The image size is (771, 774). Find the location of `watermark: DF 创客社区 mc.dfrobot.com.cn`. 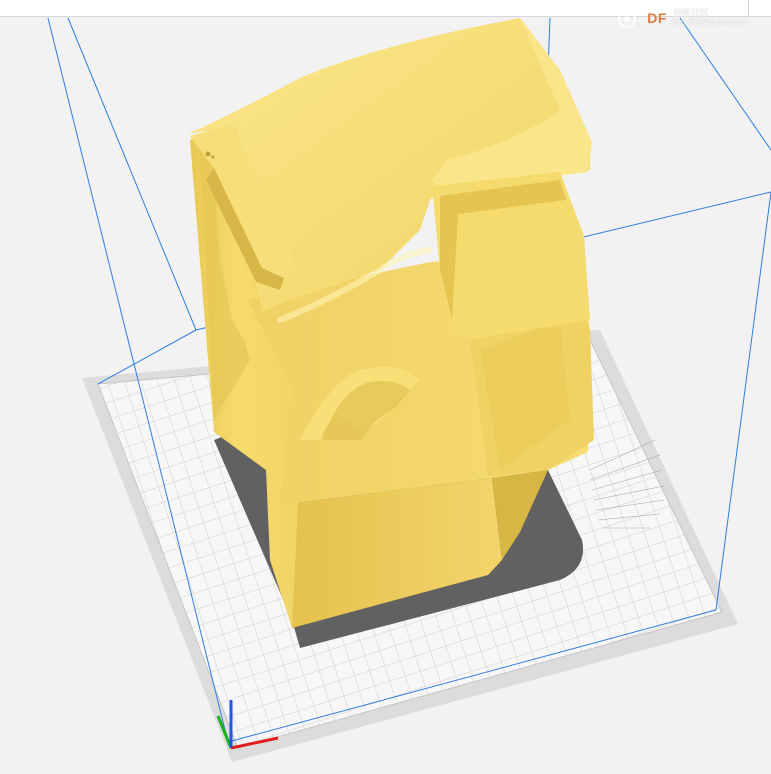

watermark: DF 创客社区 mc.dfrobot.com.cn is located at coordinates (681, 18).